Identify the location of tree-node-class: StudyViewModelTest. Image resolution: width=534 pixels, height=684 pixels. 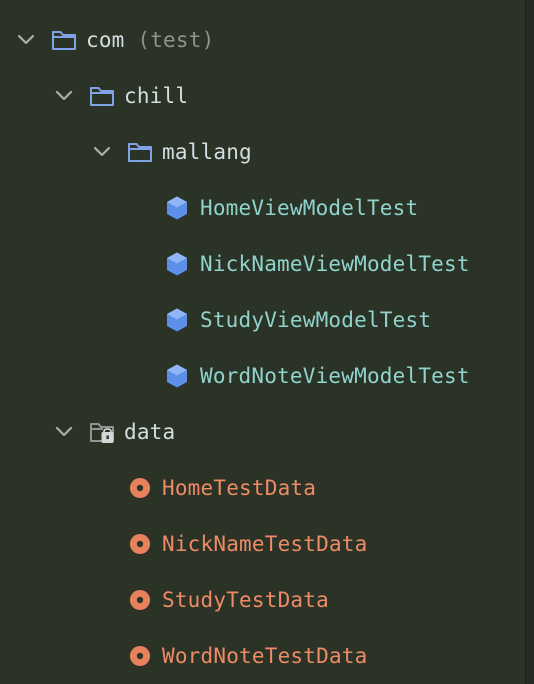
(262, 320).